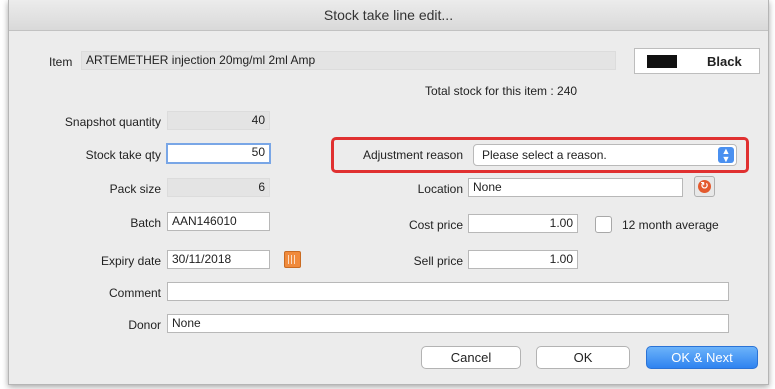 Image resolution: width=775 pixels, height=389 pixels. I want to click on color-swatch, so click(662, 61).